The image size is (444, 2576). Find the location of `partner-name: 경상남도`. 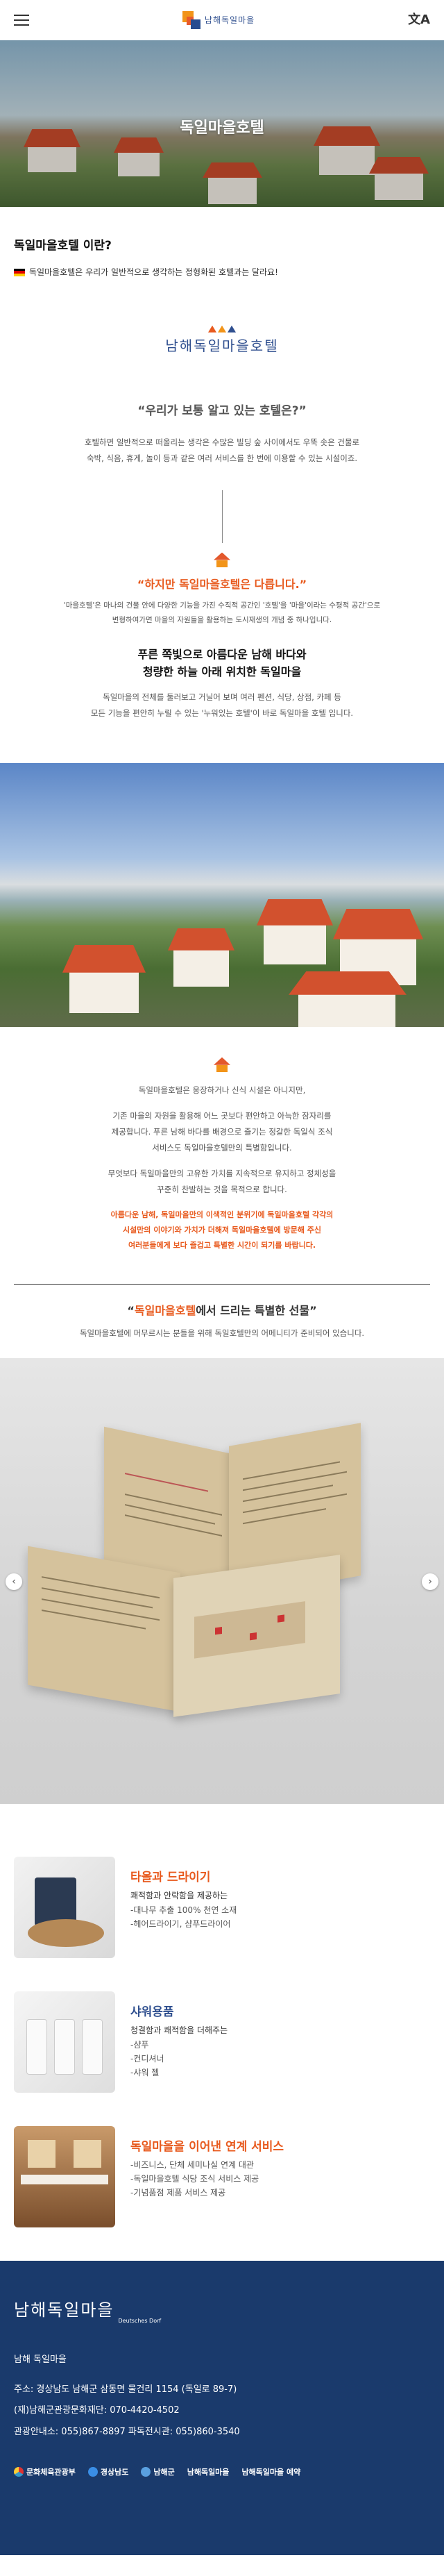

partner-name: 경상남도 is located at coordinates (114, 2472).